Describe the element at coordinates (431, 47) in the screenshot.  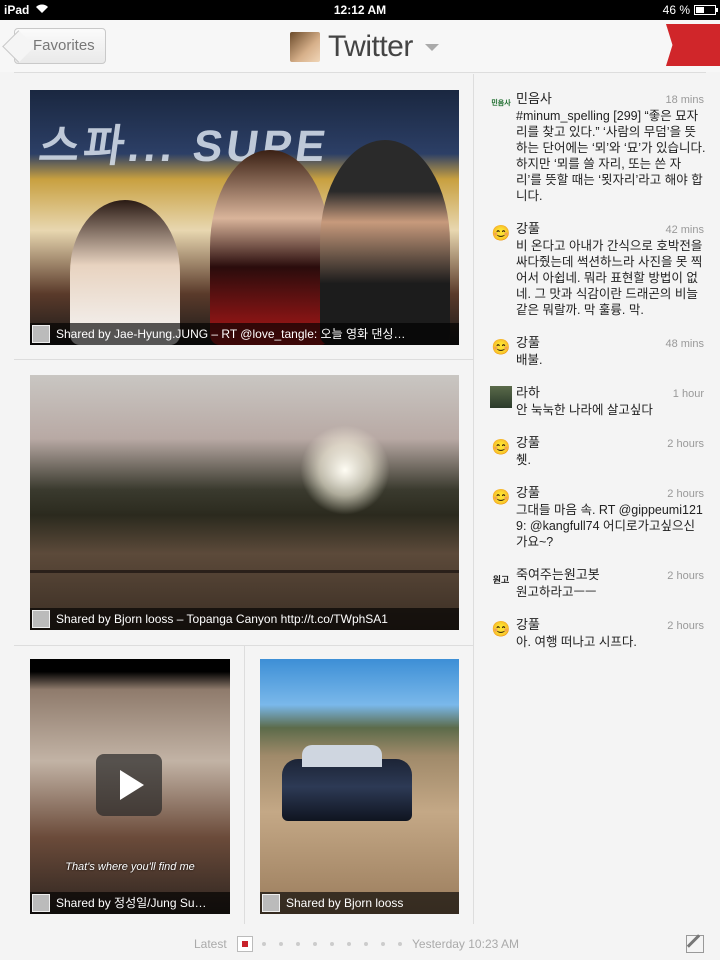
I see `chevron-down-icon` at that location.